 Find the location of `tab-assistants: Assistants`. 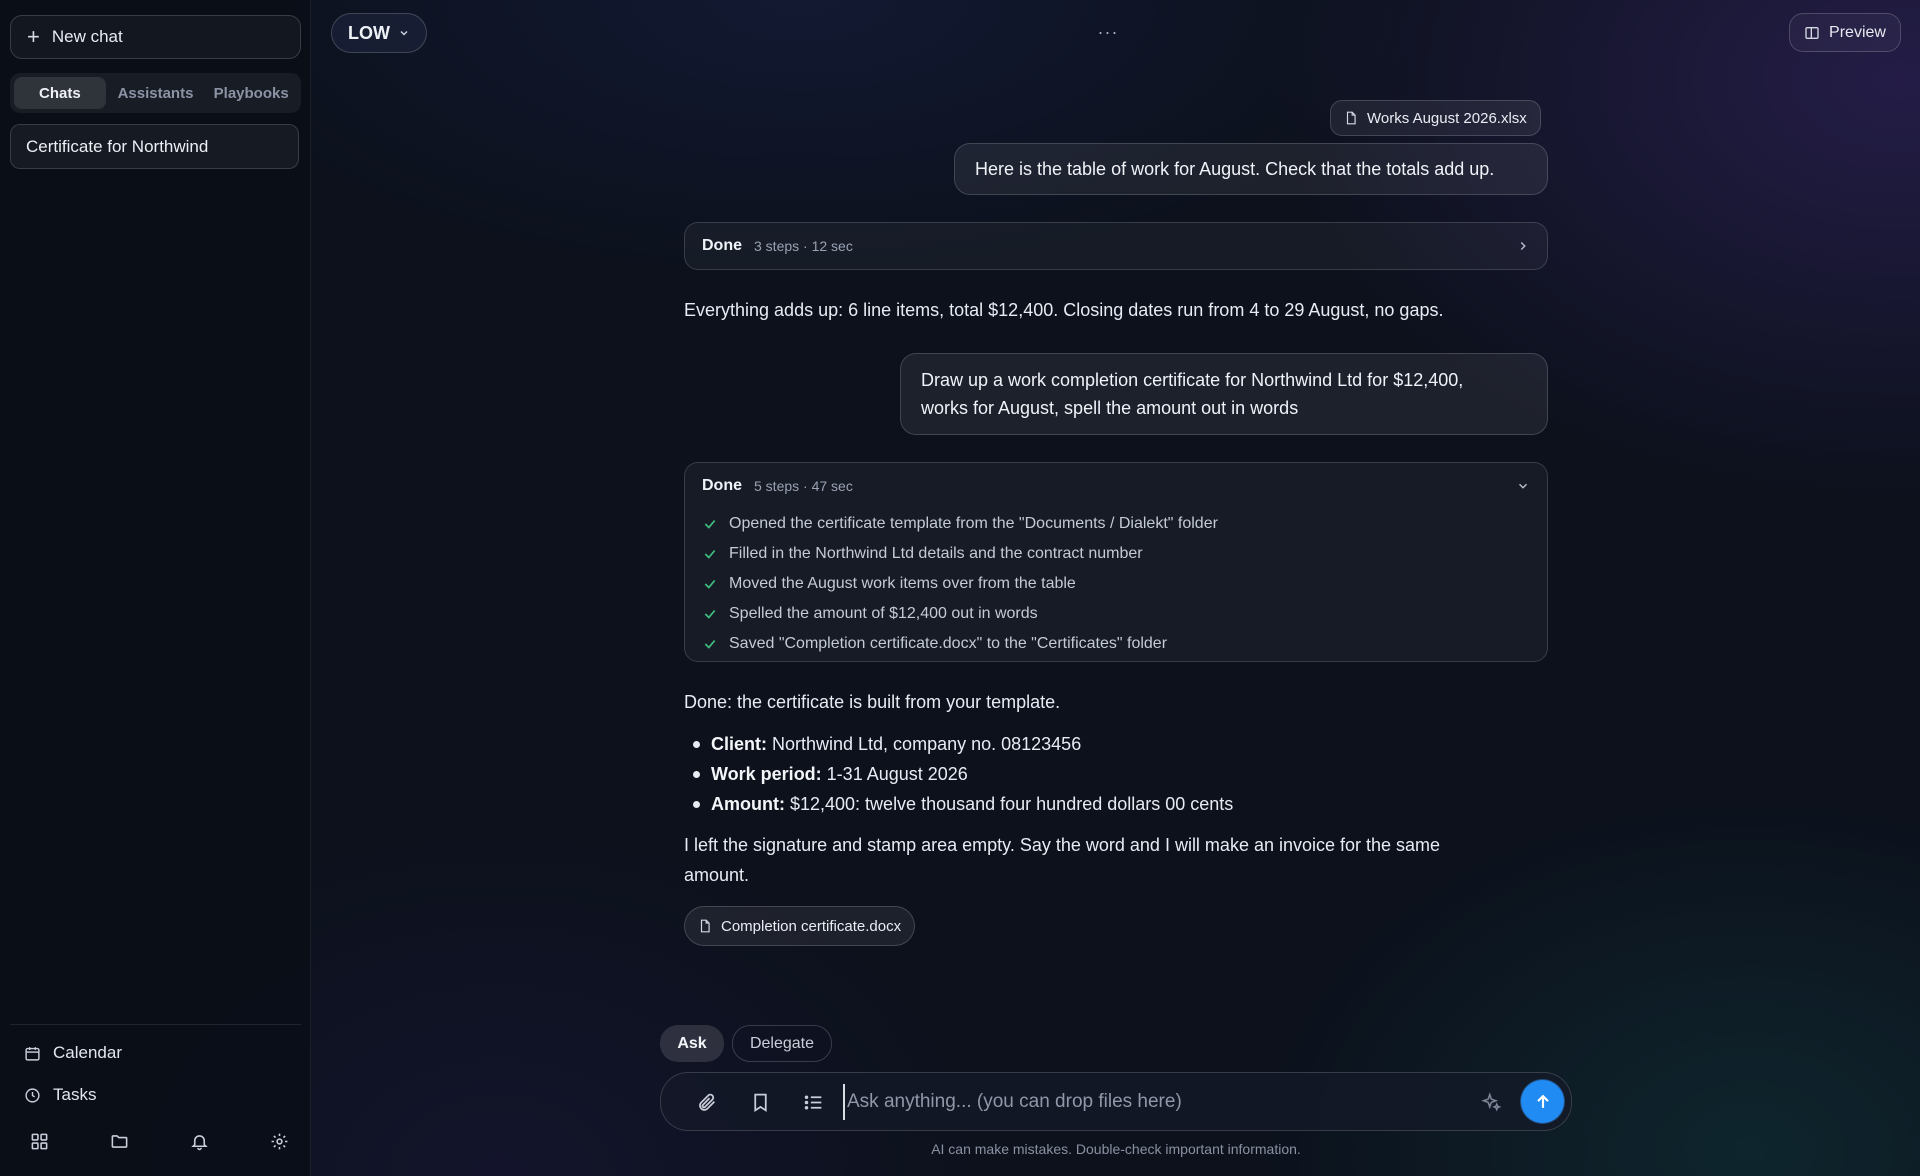

tab-assistants: Assistants is located at coordinates (156, 93).